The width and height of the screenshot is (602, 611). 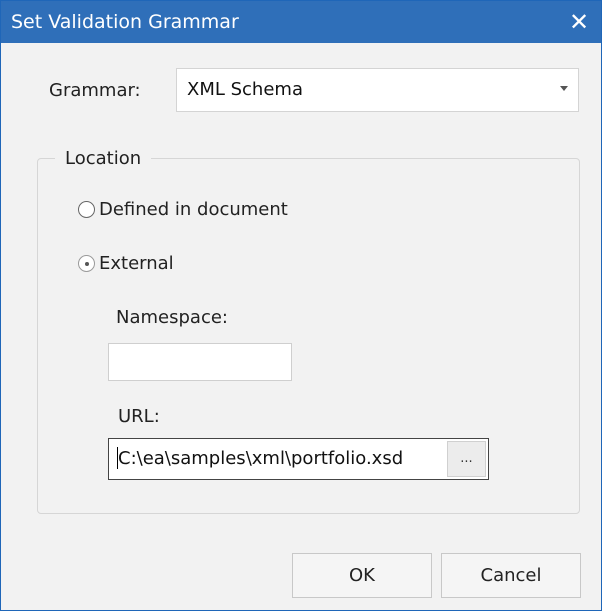 What do you see at coordinates (511, 575) in the screenshot?
I see `cancel-button: Cancel` at bounding box center [511, 575].